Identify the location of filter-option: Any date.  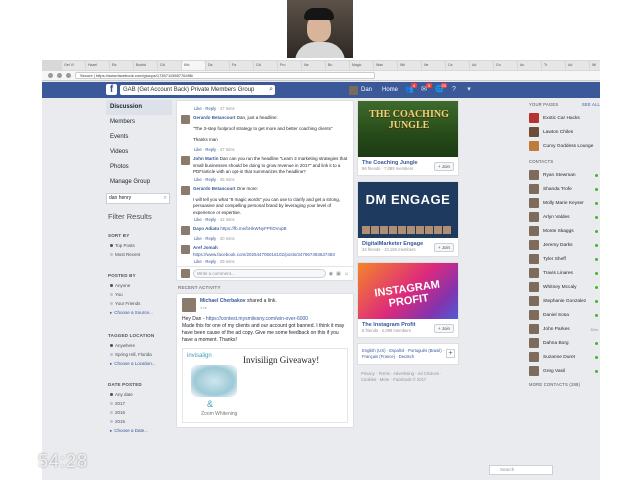
(141, 394).